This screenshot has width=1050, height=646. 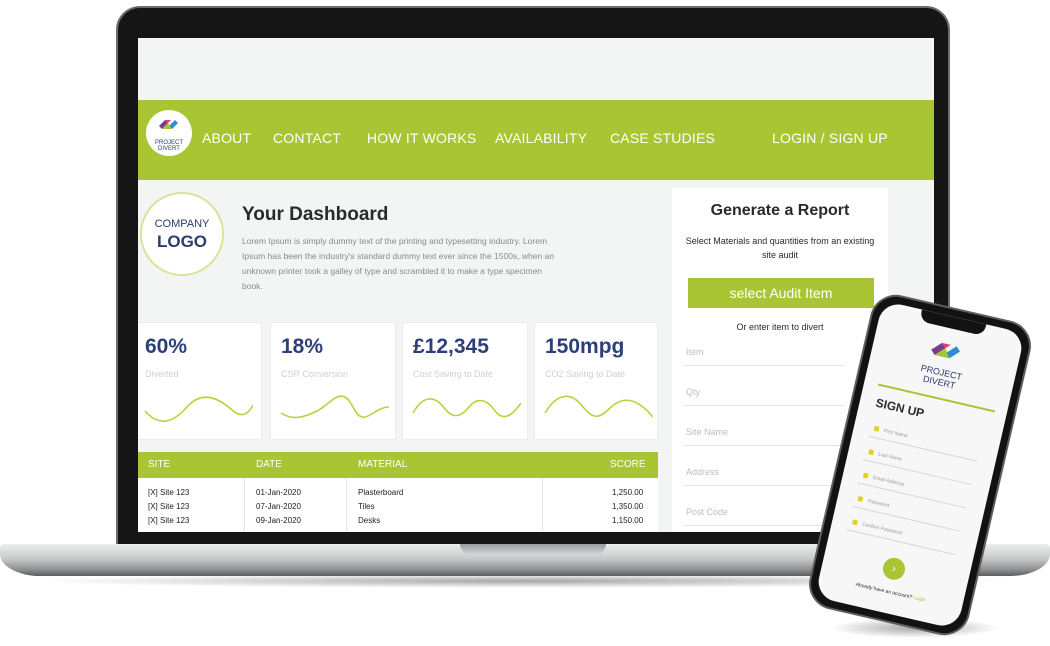 I want to click on cell-material: Desks, so click(x=369, y=520).